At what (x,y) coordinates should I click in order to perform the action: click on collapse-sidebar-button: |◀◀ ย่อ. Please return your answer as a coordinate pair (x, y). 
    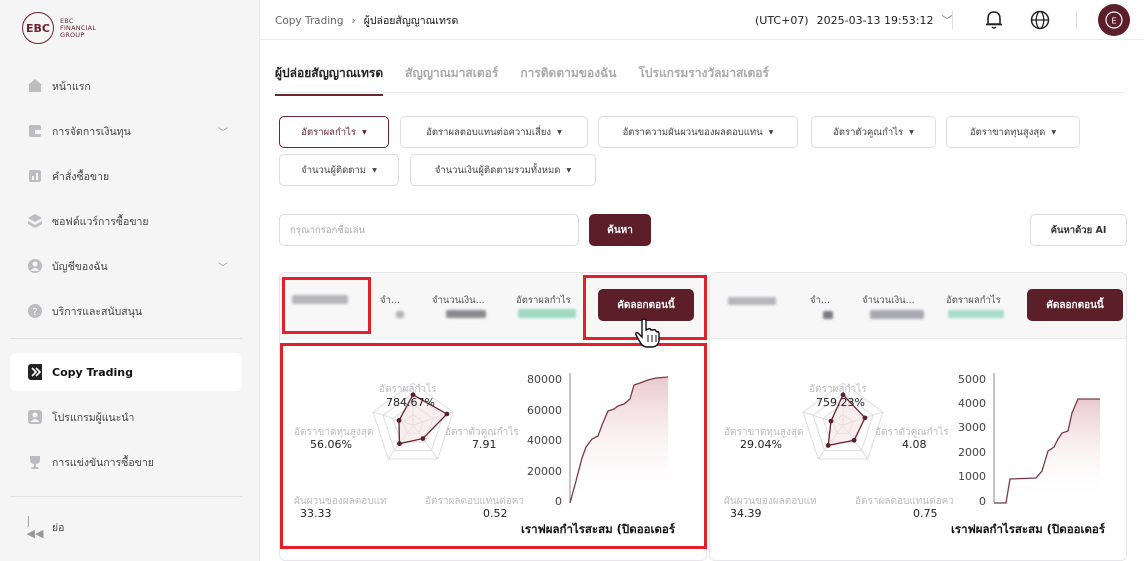
    Looking at the image, I should click on (126, 527).